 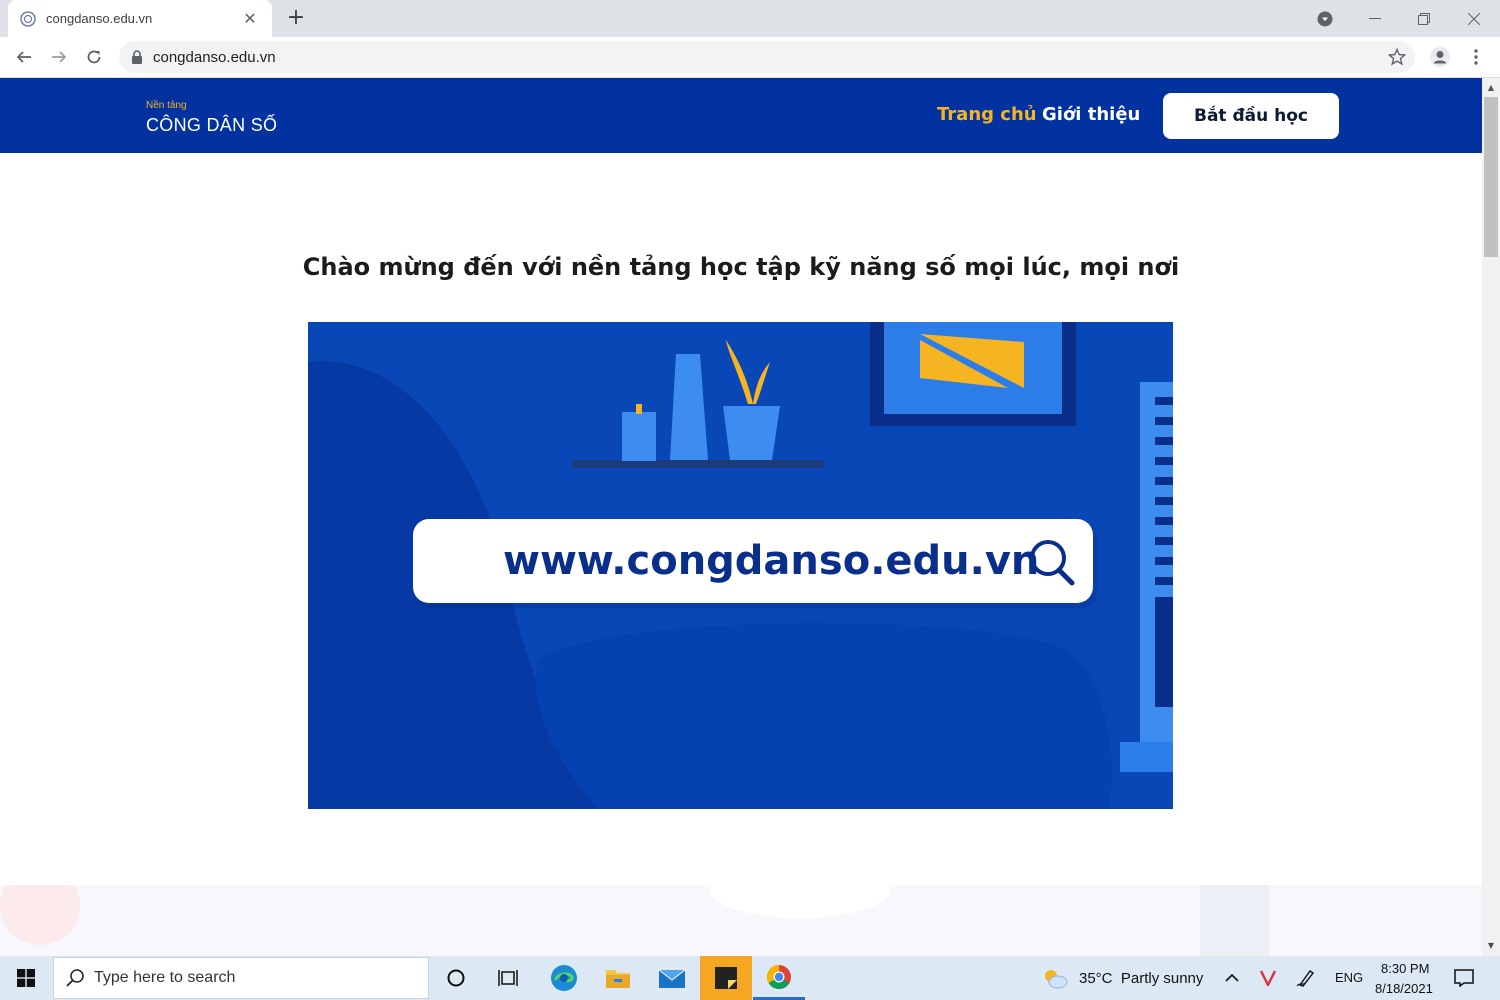 What do you see at coordinates (750, 18) in the screenshot?
I see `browser-tab-strip: congdanso.edu.vn ✕ +` at bounding box center [750, 18].